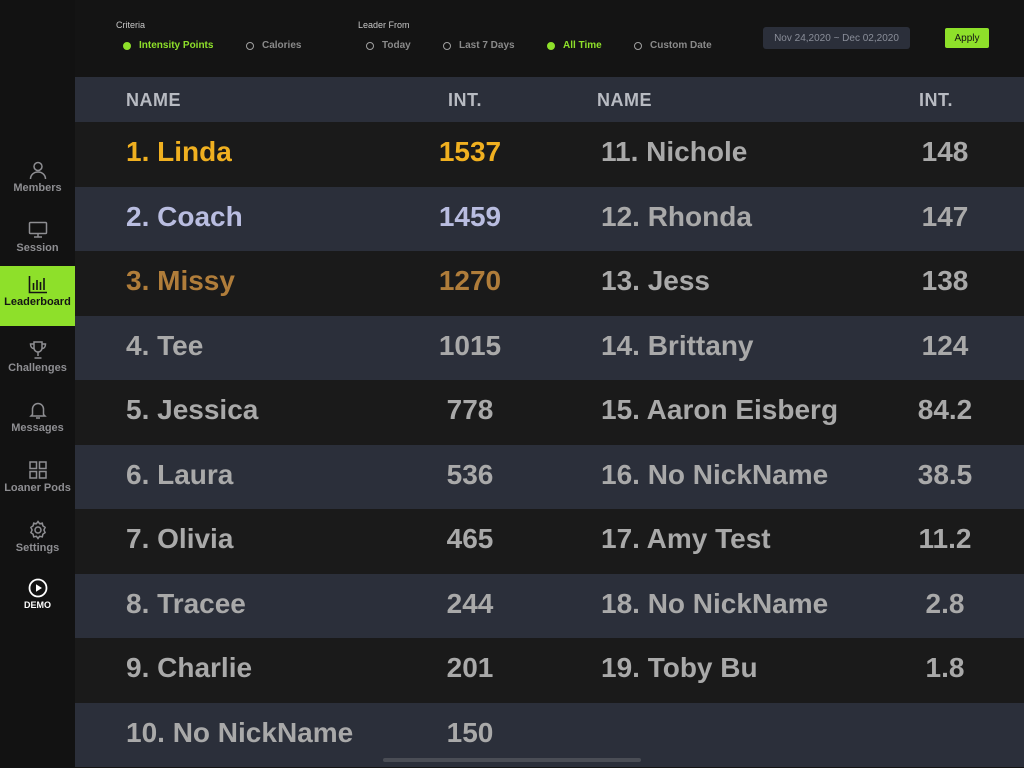  I want to click on sidebar-item-session: Session, so click(37, 242).